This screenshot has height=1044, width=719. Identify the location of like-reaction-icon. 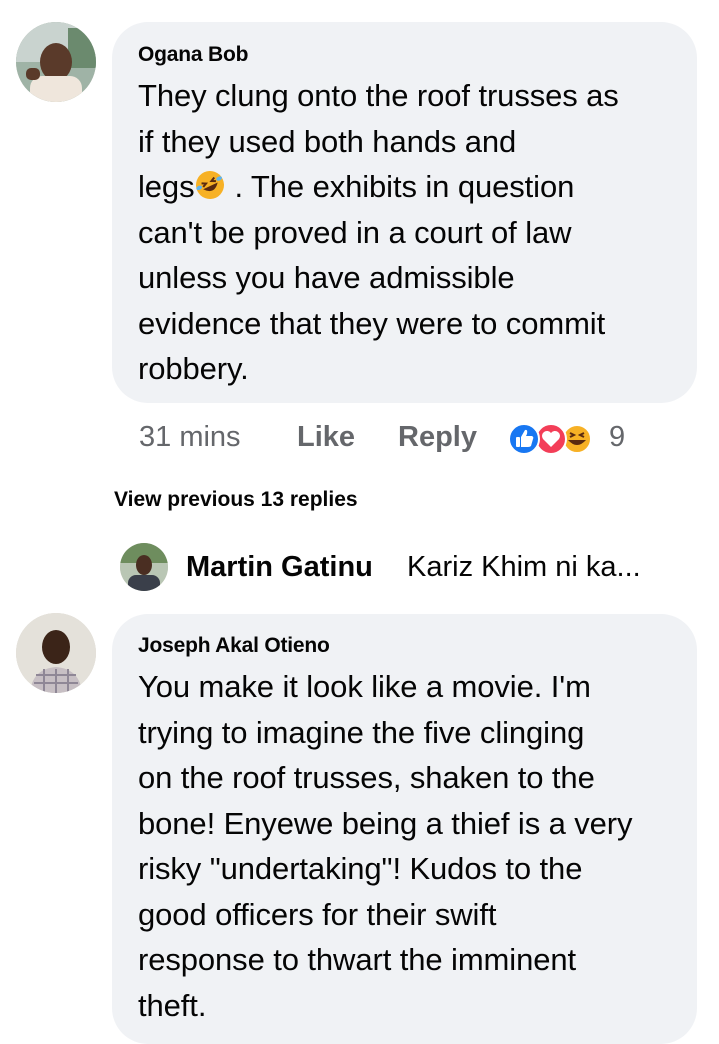
(524, 439).